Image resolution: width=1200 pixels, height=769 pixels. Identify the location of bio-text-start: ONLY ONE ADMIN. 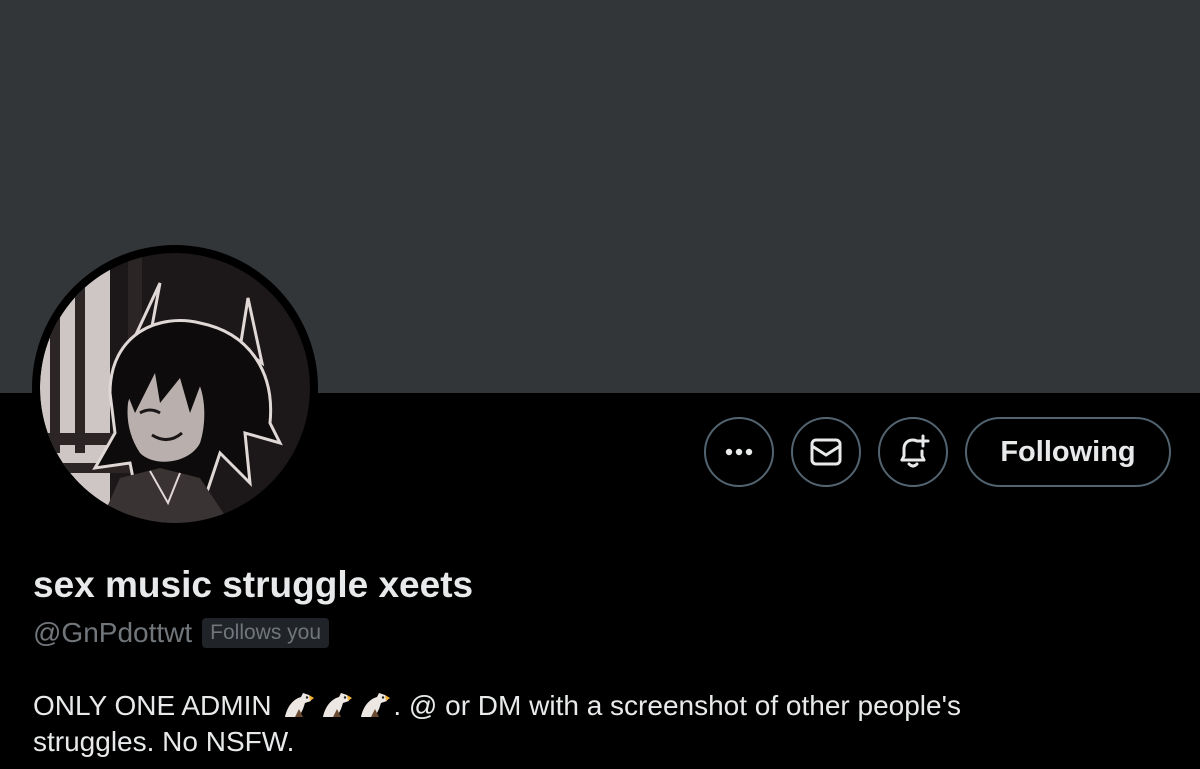
(152, 705).